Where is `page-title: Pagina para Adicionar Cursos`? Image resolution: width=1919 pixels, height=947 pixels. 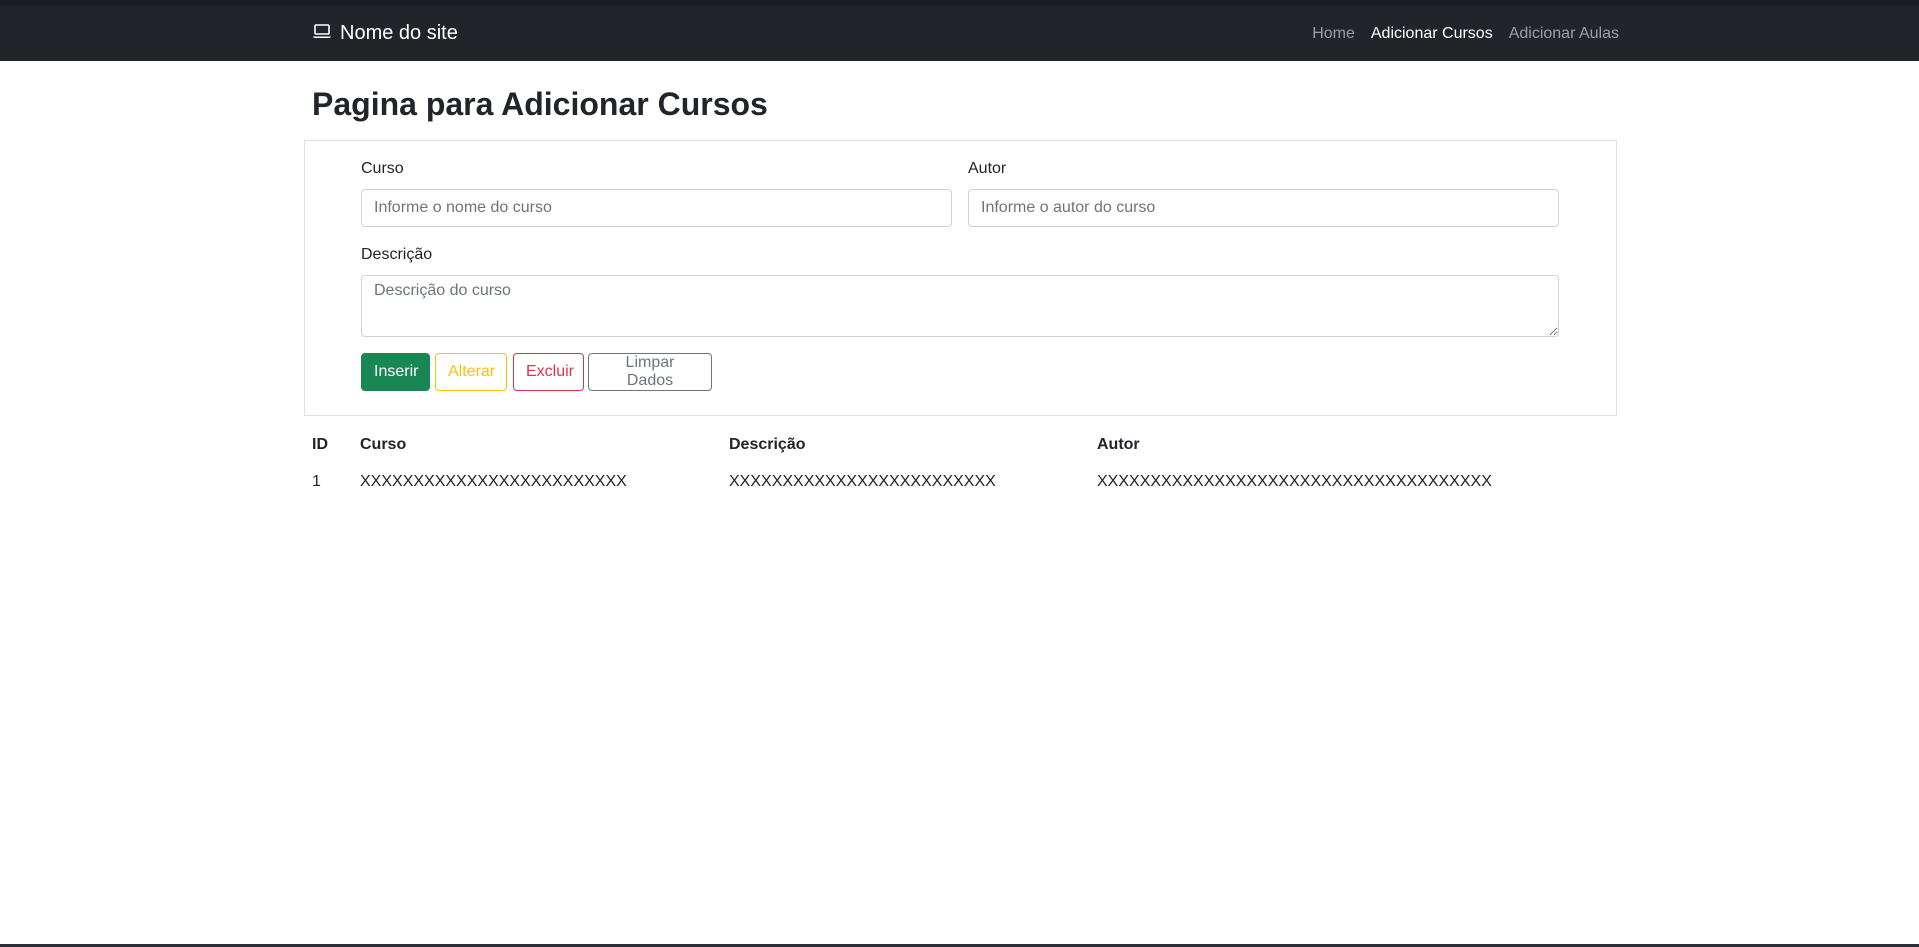
page-title: Pagina para Adicionar Cursos is located at coordinates (540, 104).